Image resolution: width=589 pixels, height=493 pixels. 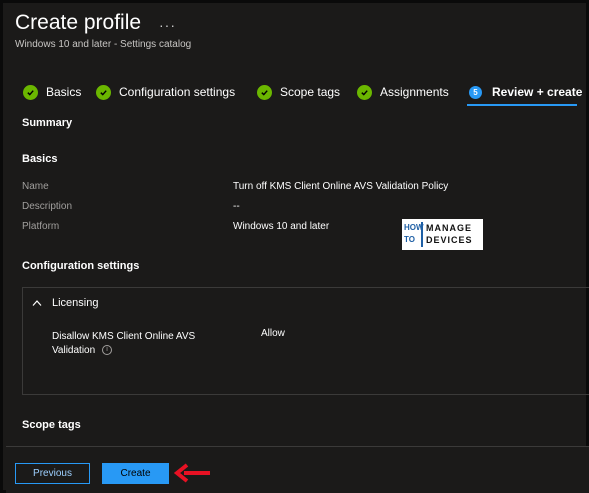 I want to click on logo-bar, so click(x=422, y=234).